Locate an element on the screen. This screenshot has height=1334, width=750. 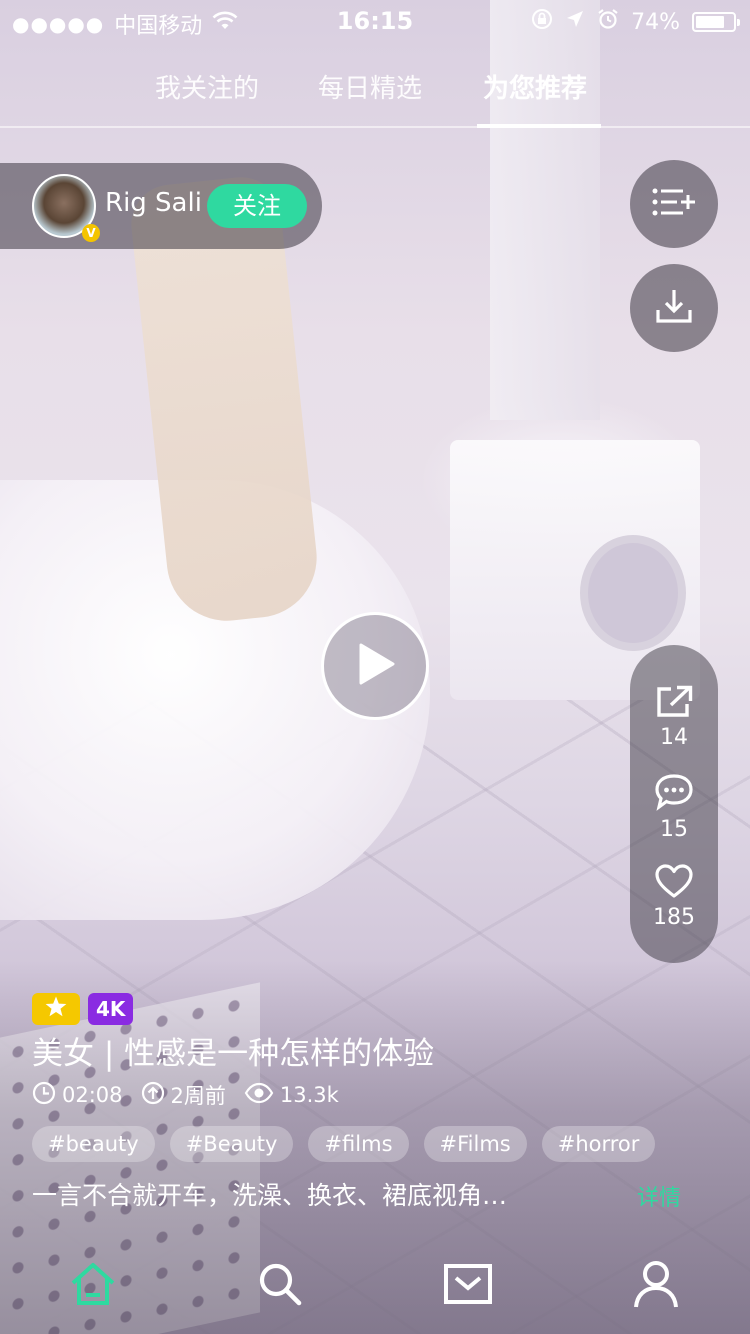
play-icon is located at coordinates (375, 666).